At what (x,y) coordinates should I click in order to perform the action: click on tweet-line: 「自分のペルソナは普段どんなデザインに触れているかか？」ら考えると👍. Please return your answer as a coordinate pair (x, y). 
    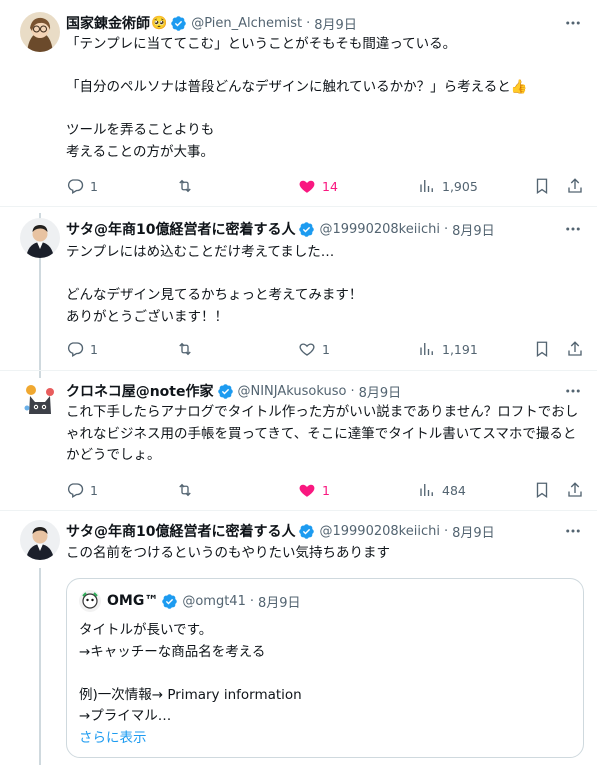
    Looking at the image, I should click on (297, 87).